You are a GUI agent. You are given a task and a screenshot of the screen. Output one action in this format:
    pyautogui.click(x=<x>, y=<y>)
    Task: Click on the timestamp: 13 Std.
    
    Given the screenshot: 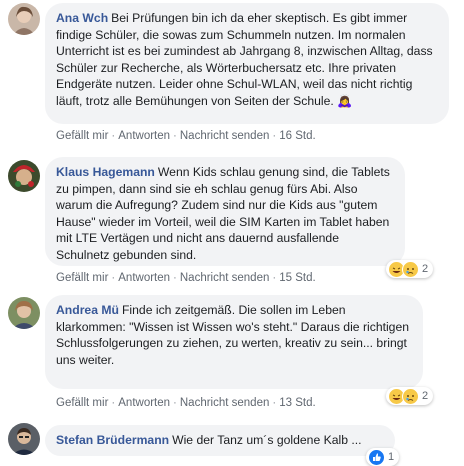 What is the action you would take?
    pyautogui.click(x=297, y=403)
    